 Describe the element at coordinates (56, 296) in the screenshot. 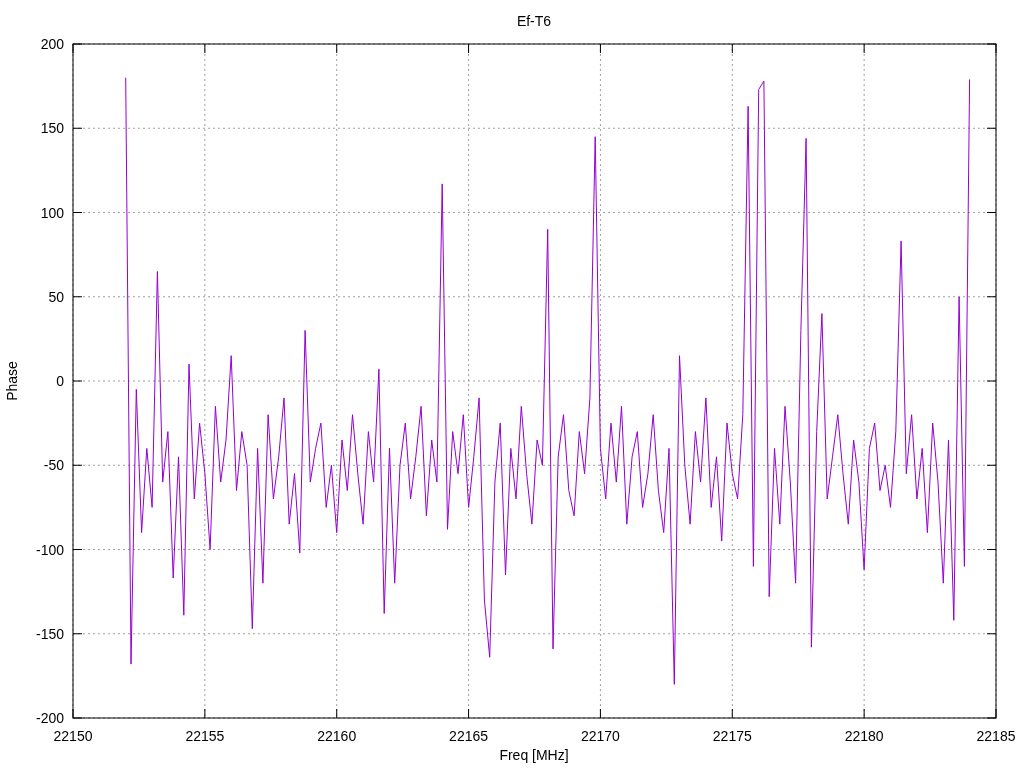

I see `y-tick-label: 50` at that location.